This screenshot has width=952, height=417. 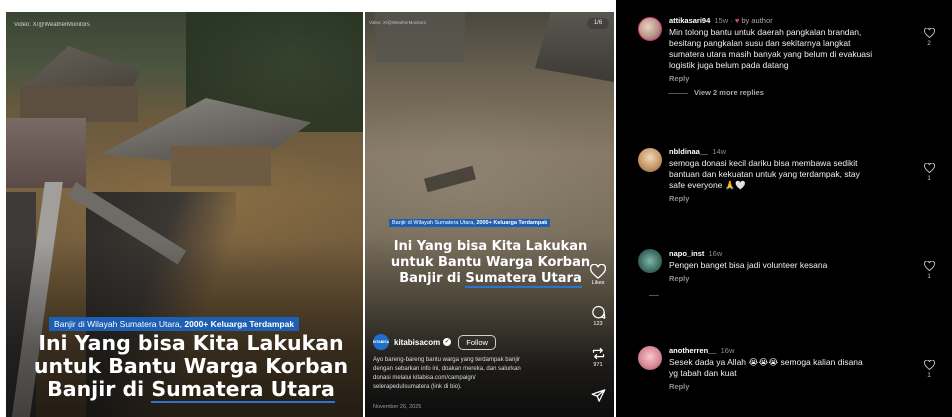 I want to click on video-credit: Video: X/@WeatherMonitors, so click(x=52, y=25).